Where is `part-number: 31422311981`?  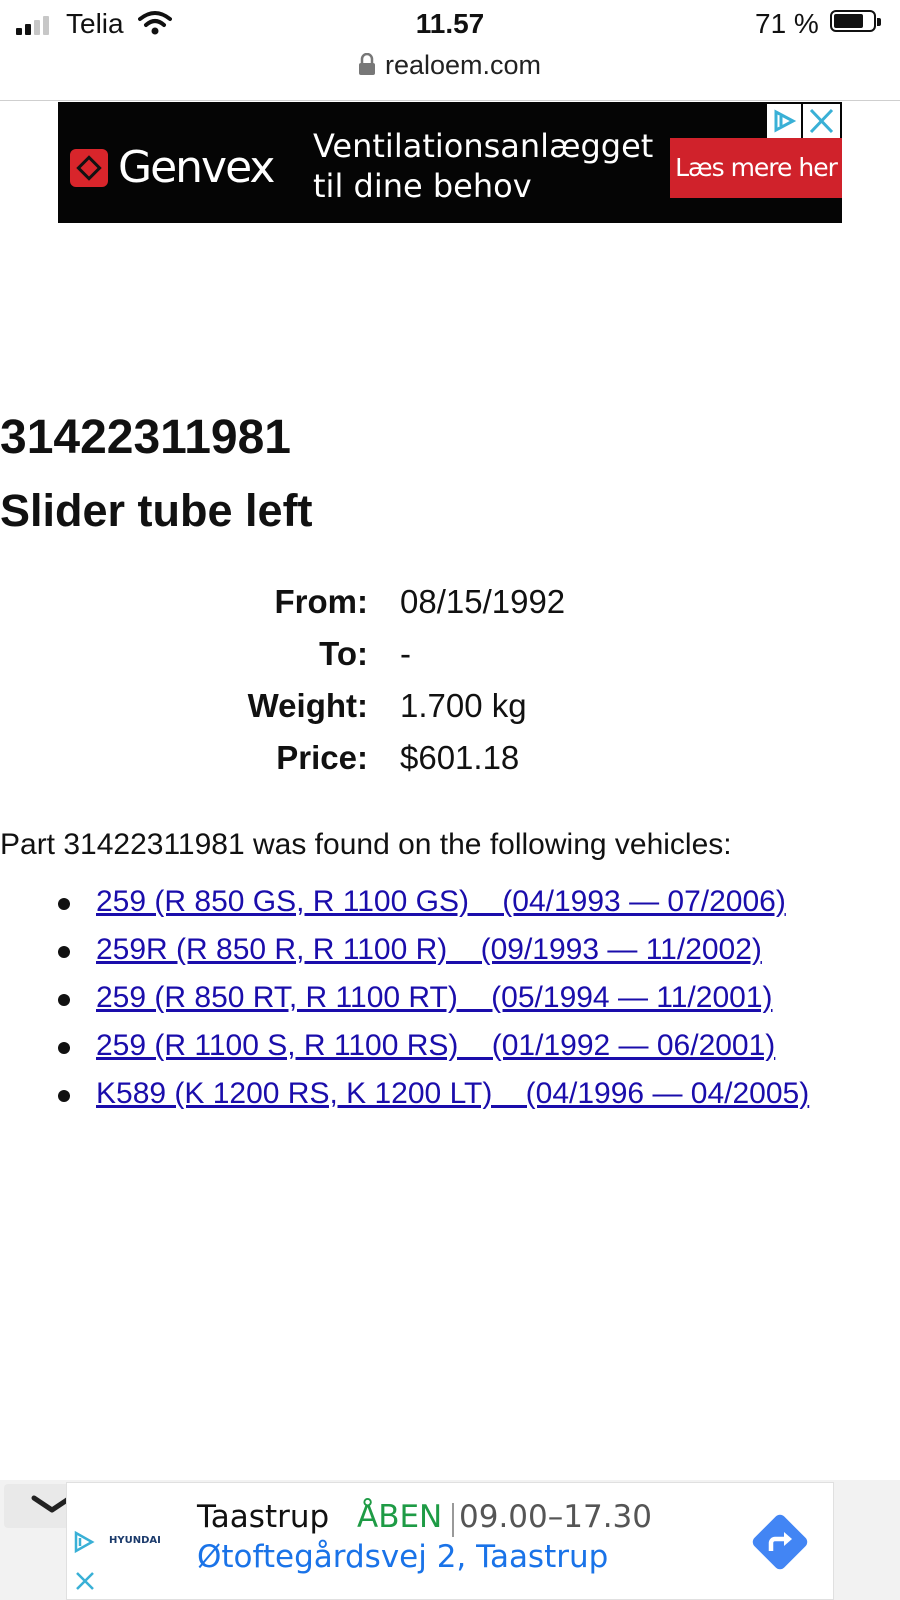
part-number: 31422311981 is located at coordinates (145, 437).